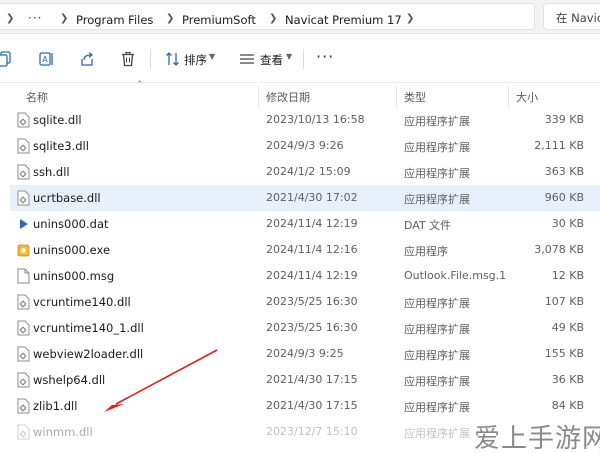 Image resolution: width=600 pixels, height=453 pixels. What do you see at coordinates (567, 223) in the screenshot?
I see `file-size: 30 KB` at bounding box center [567, 223].